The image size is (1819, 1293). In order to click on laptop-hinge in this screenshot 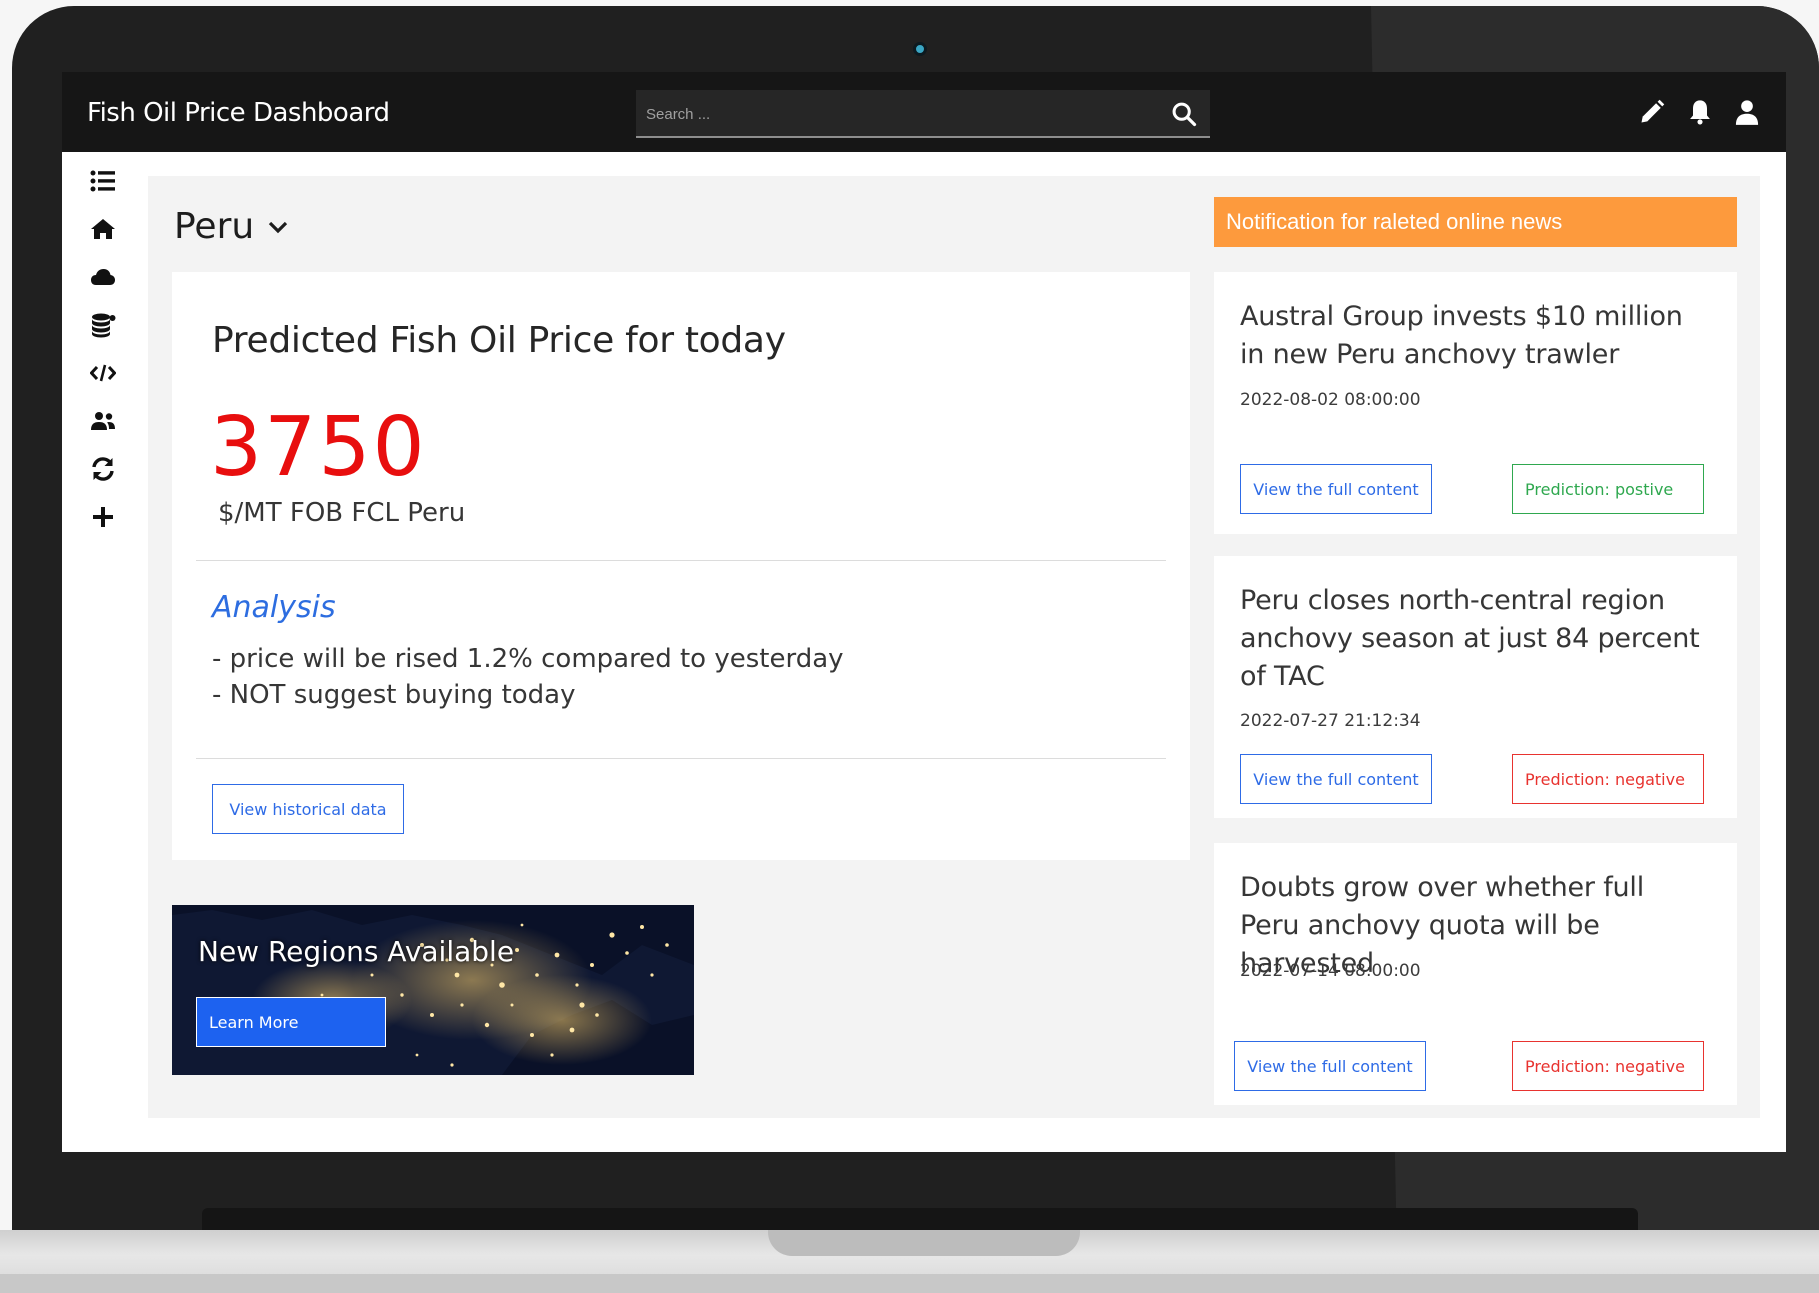, I will do `click(920, 1219)`.